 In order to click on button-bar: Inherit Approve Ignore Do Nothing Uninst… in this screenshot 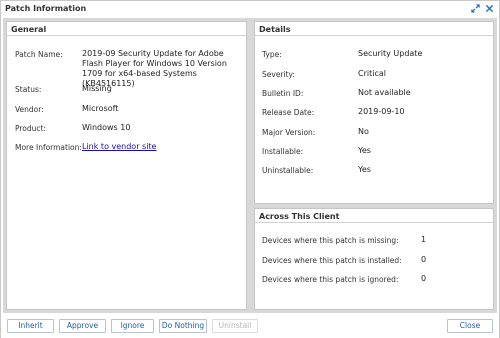, I will do `click(250, 326)`.